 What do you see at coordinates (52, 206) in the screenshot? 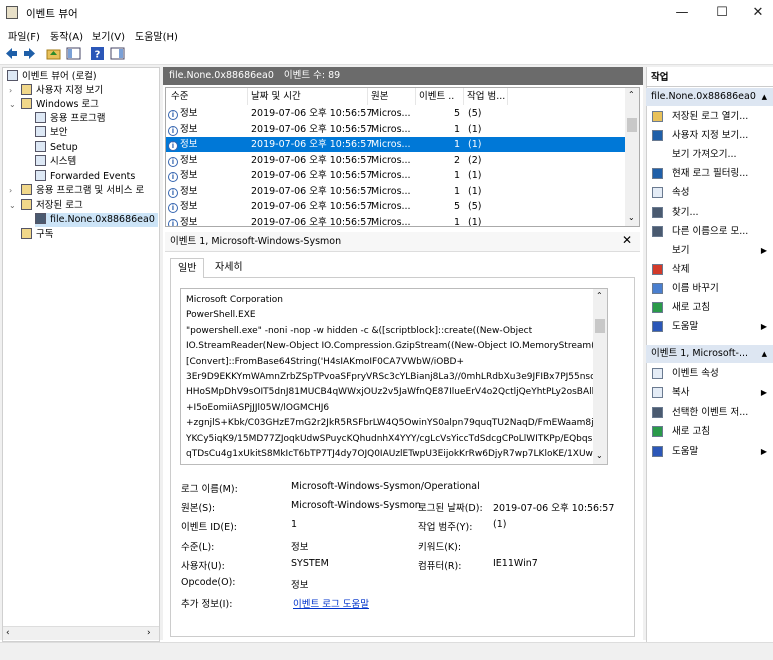
I see `tree-item-saved-logs: 저장된 로그` at bounding box center [52, 206].